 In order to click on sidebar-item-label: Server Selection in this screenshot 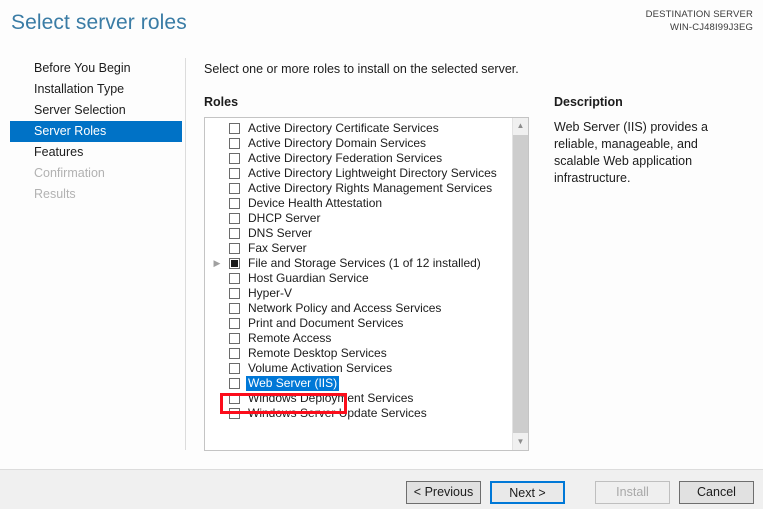, I will do `click(80, 110)`.